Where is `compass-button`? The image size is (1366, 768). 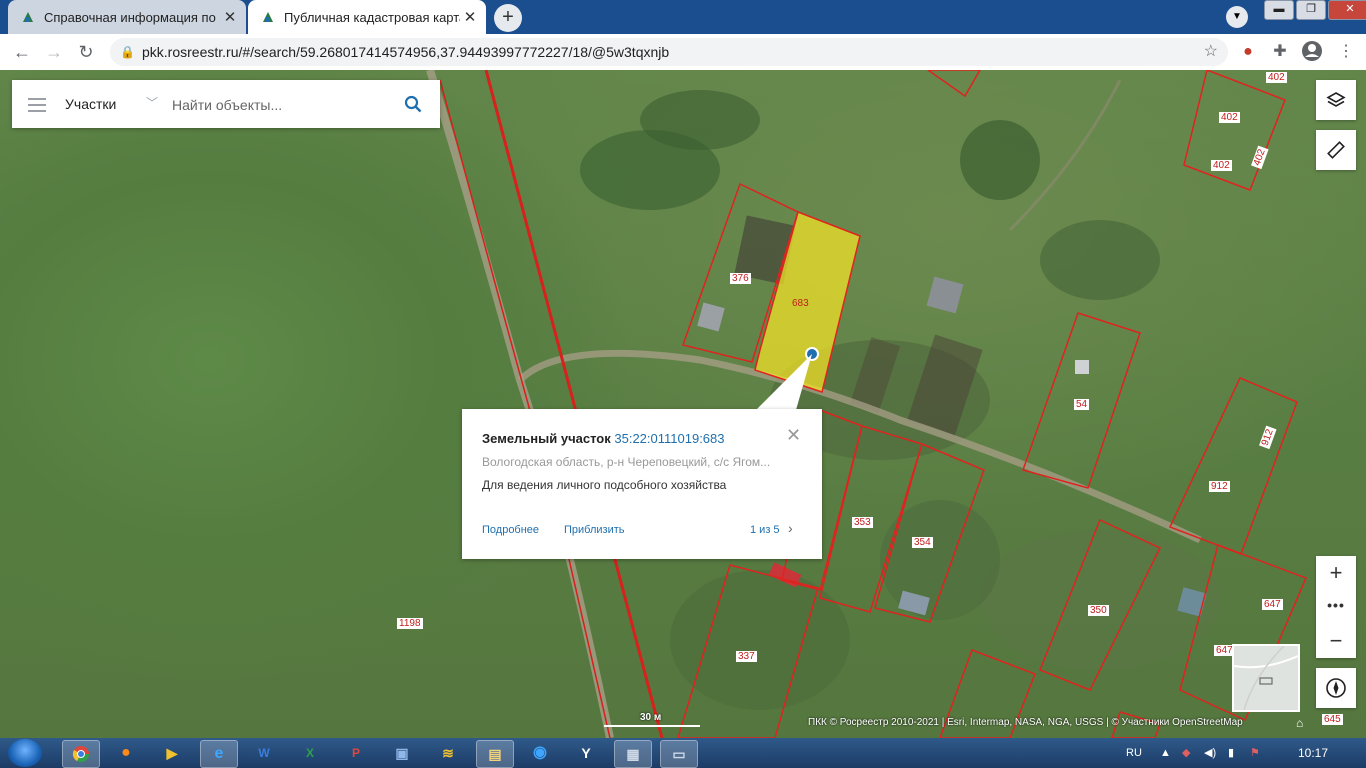
compass-button is located at coordinates (1336, 688).